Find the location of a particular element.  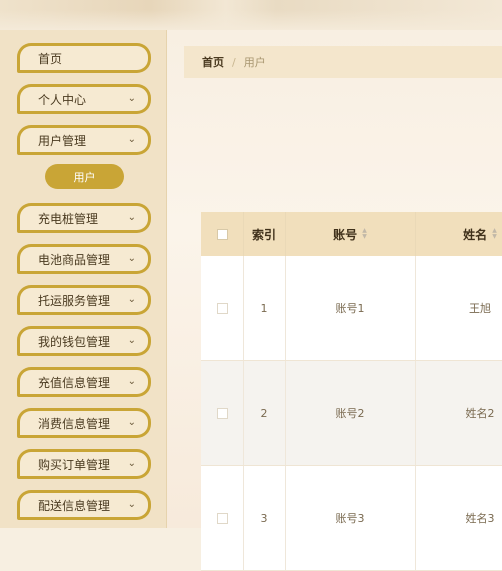

table-row: 2 账号2 姓名2 is located at coordinates (351, 413).